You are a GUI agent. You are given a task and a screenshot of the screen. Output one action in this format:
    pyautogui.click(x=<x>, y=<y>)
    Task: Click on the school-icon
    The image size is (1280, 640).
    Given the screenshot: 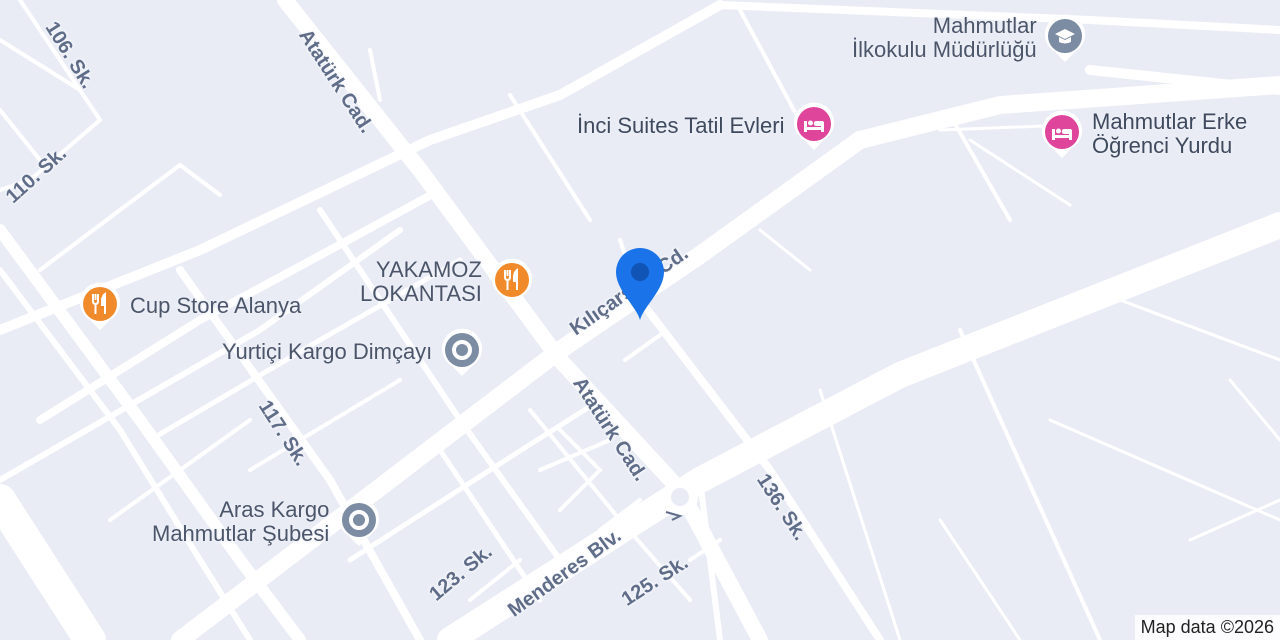 What is the action you would take?
    pyautogui.click(x=1065, y=38)
    